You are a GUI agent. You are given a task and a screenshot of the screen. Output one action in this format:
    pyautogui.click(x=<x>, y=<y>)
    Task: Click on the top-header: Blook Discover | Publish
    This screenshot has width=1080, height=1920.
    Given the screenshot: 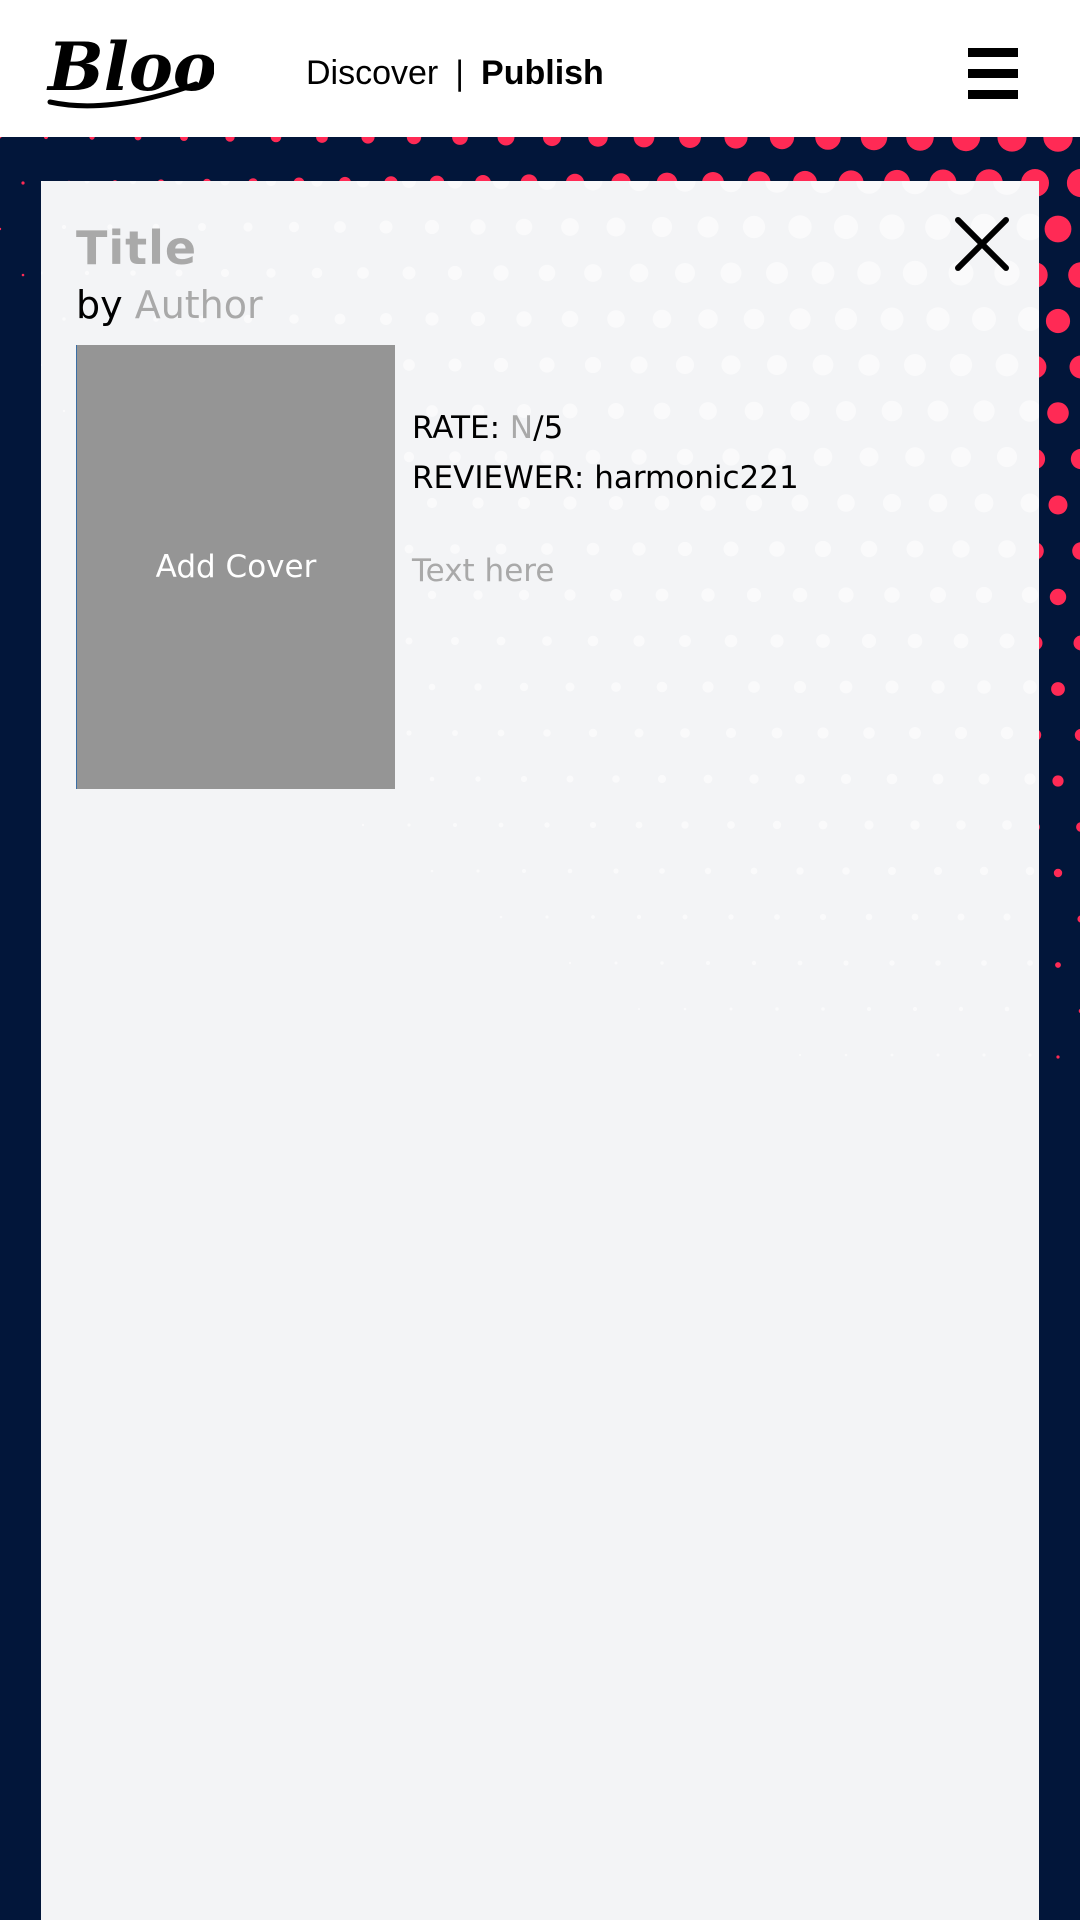 What is the action you would take?
    pyautogui.click(x=540, y=68)
    